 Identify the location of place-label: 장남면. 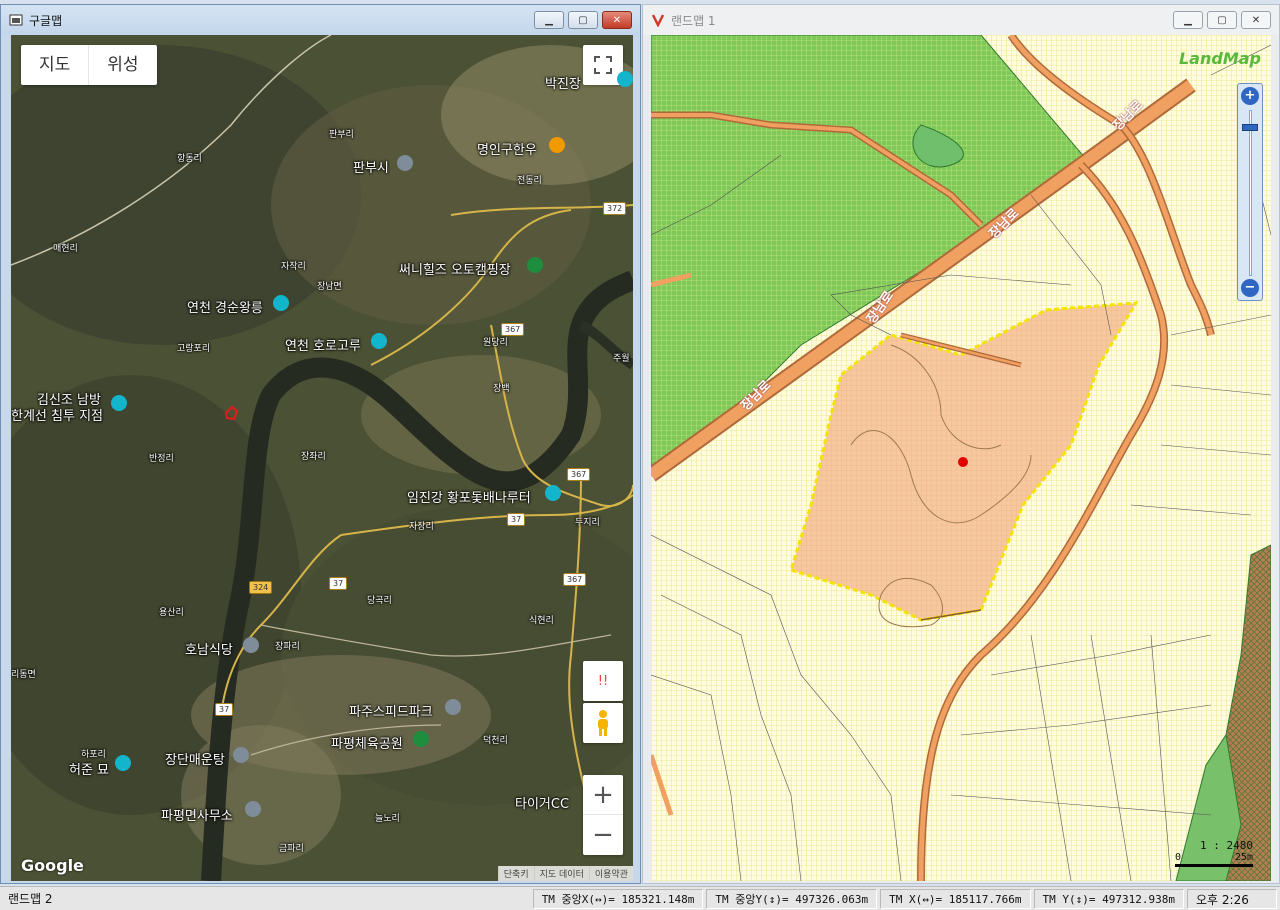
(329, 285).